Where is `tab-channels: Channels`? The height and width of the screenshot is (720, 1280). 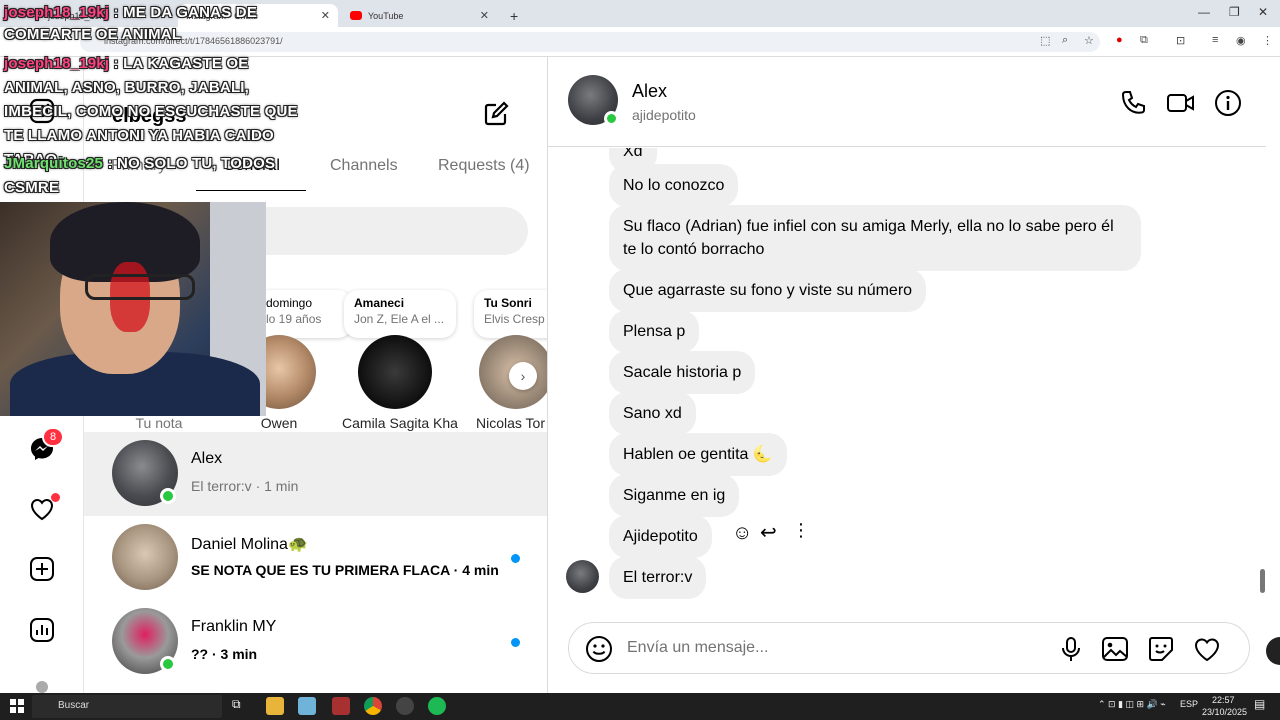
tab-channels: Channels is located at coordinates (364, 166).